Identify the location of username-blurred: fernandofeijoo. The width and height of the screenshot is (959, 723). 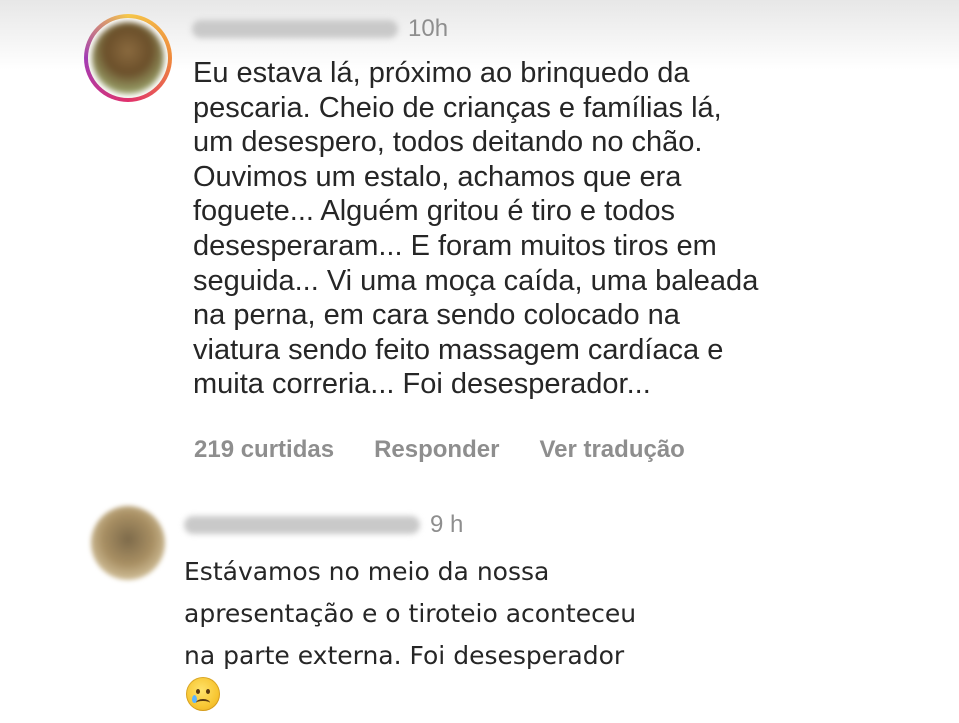
(295, 29).